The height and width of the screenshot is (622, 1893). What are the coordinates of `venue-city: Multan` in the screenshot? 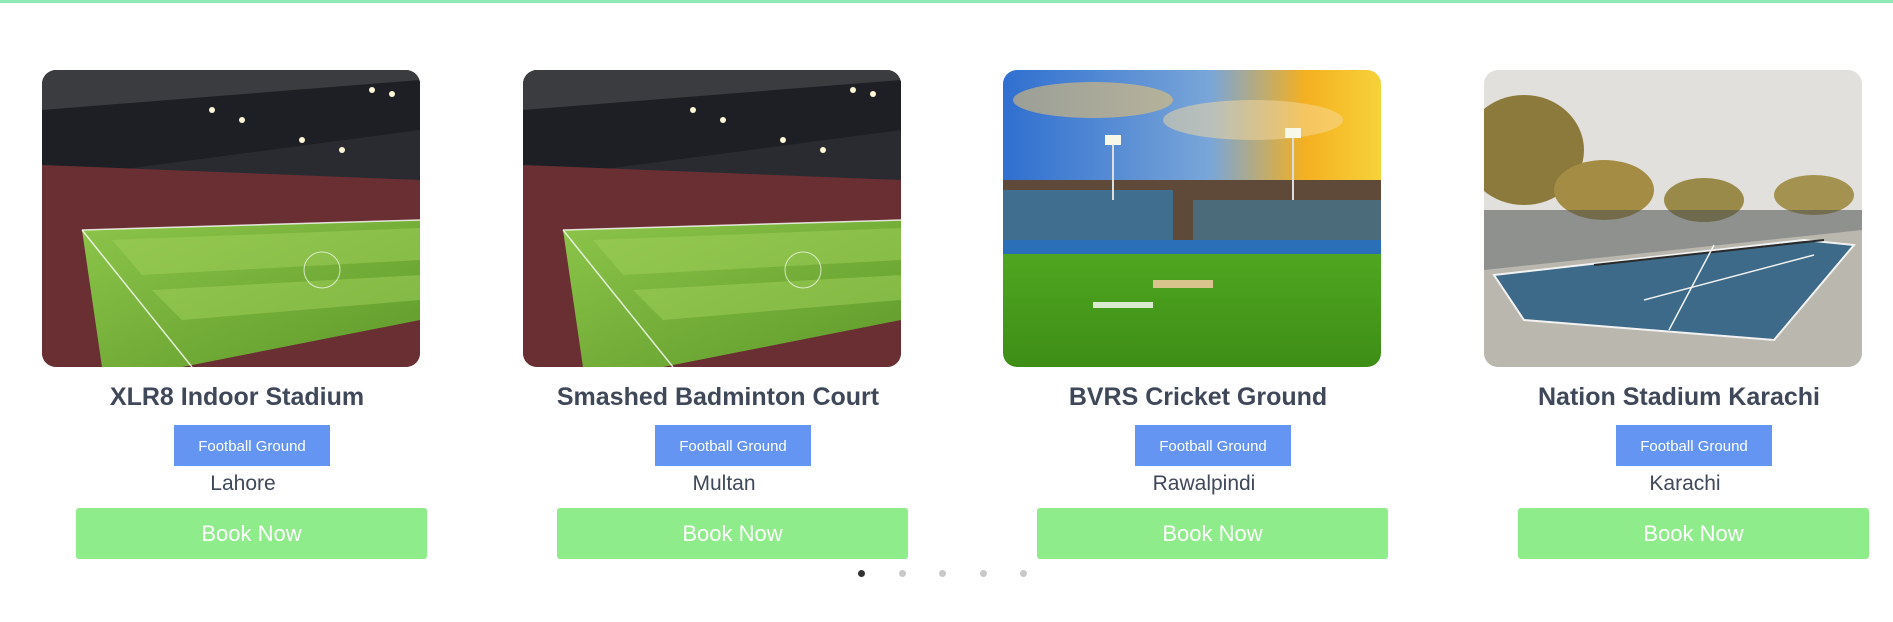 It's located at (724, 483).